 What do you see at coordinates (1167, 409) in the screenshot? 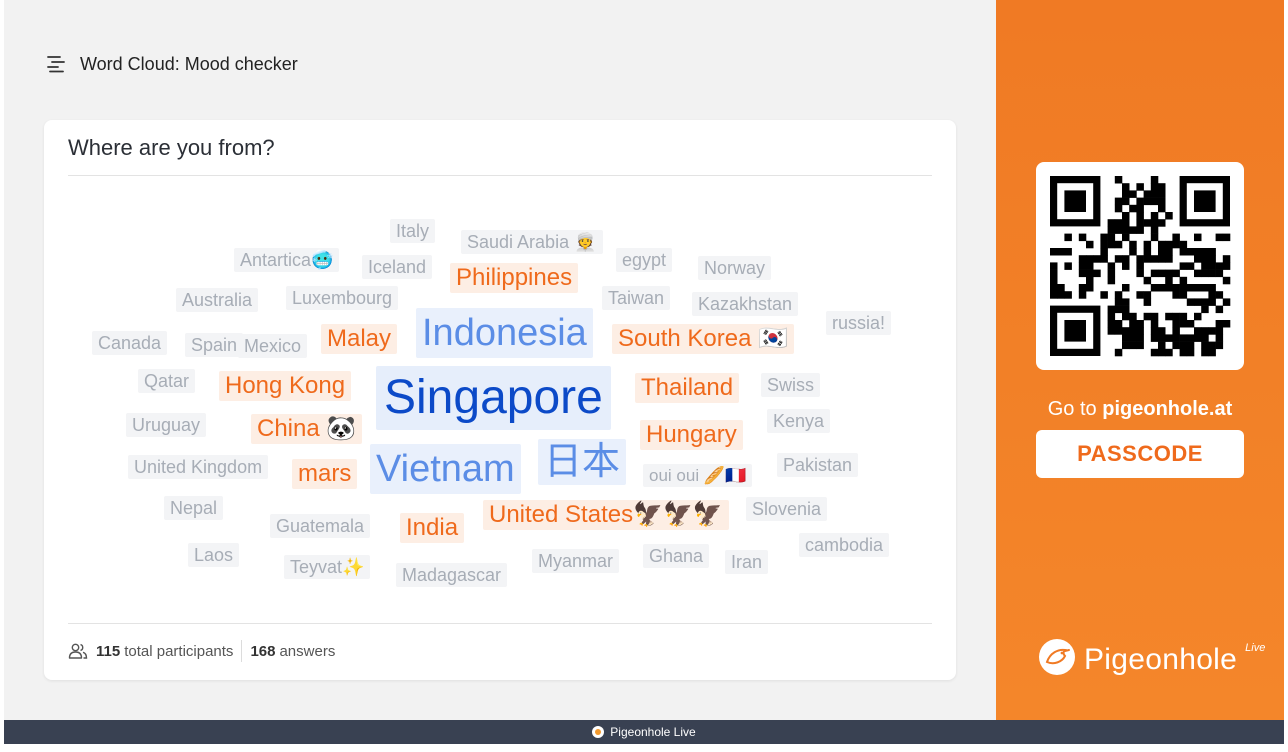
I see `join-url: pigeonhole.at` at bounding box center [1167, 409].